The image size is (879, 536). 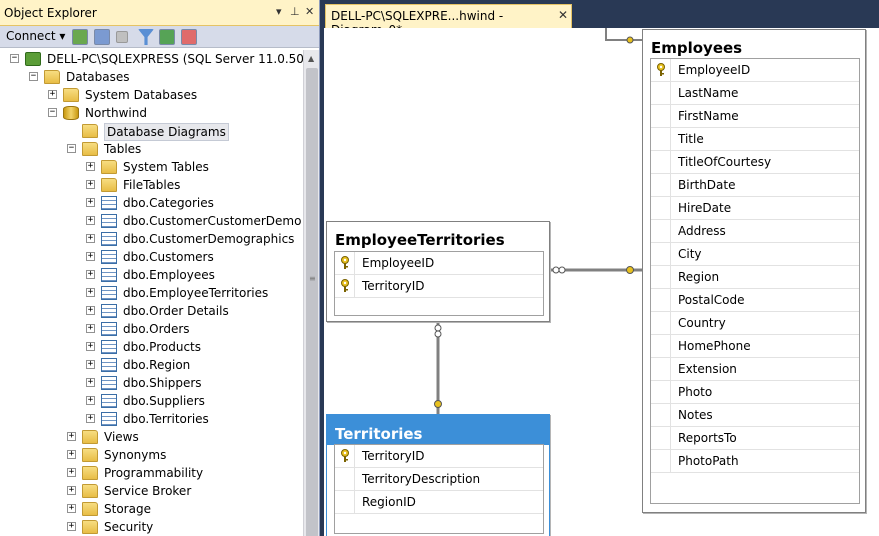 I want to click on column-row: TitleOfCourtesy, so click(x=755, y=162).